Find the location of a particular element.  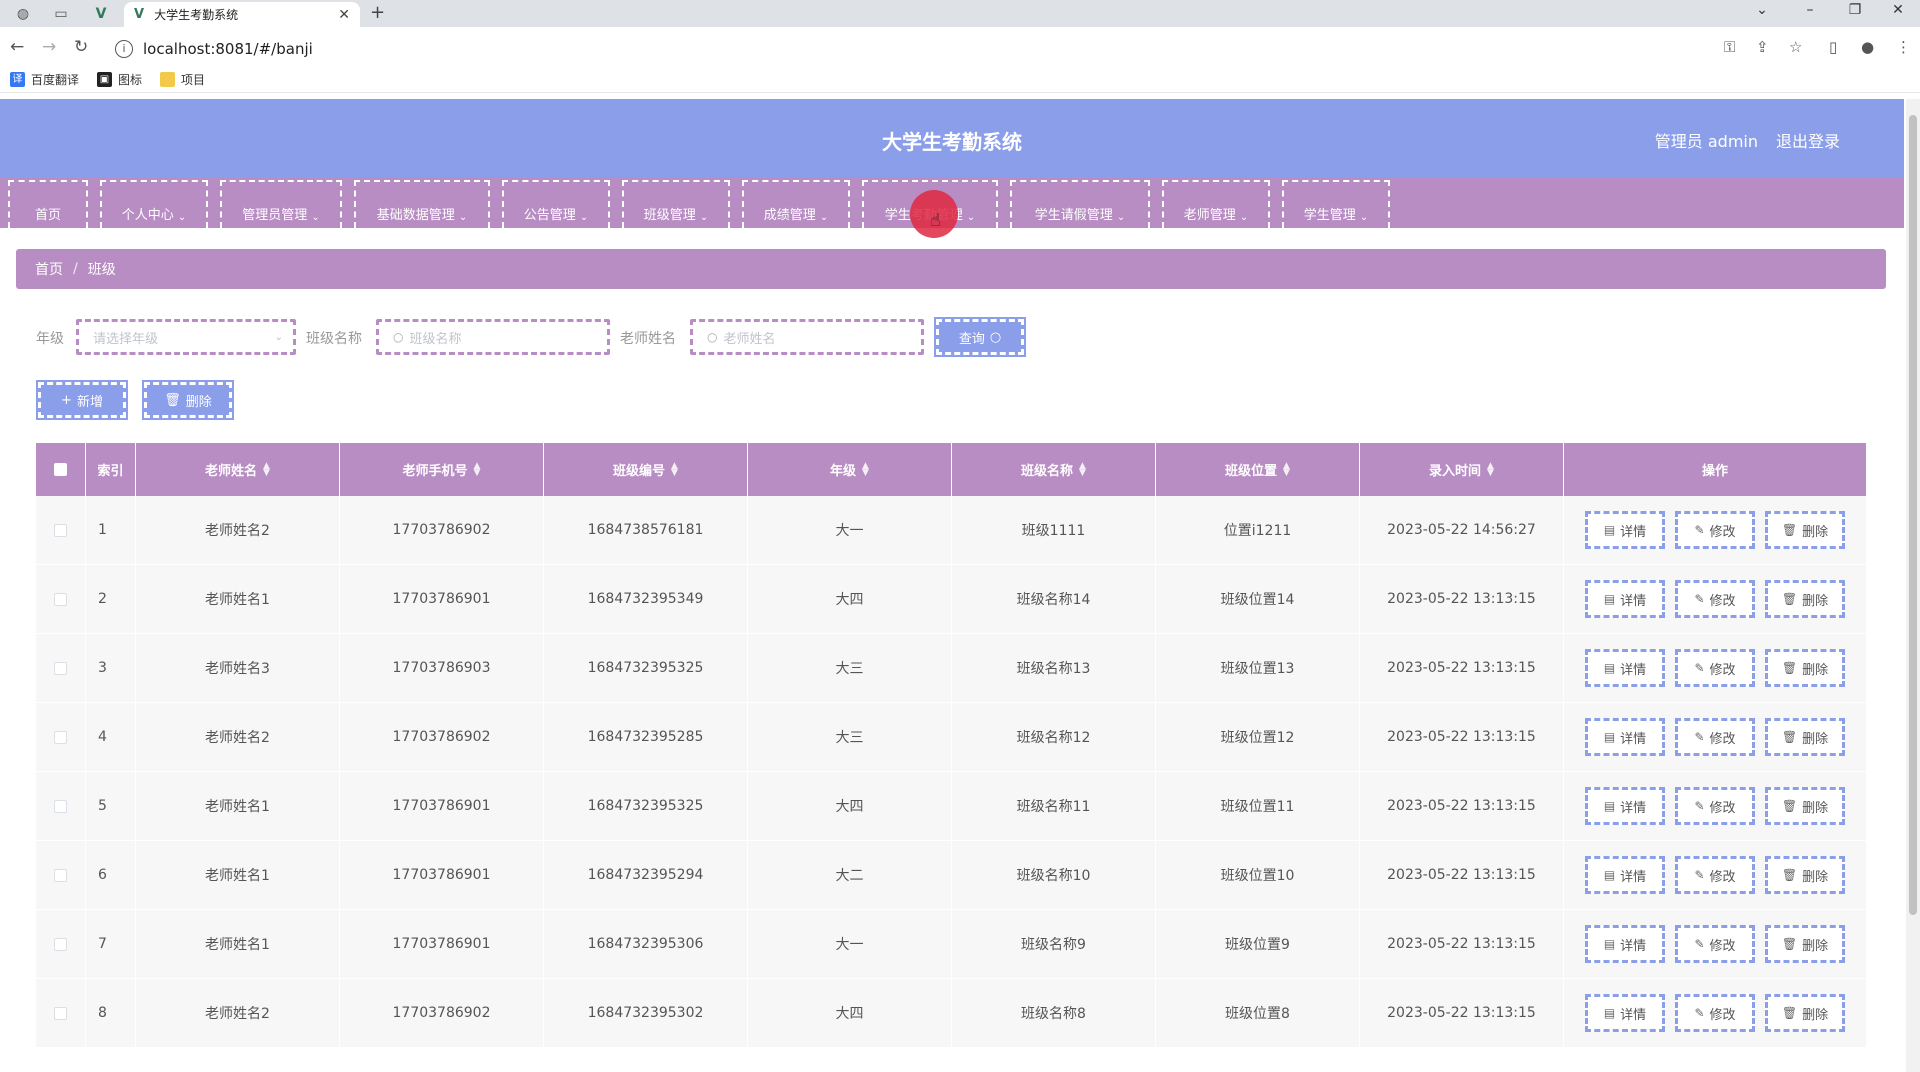

back-icon: ← is located at coordinates (17, 47).